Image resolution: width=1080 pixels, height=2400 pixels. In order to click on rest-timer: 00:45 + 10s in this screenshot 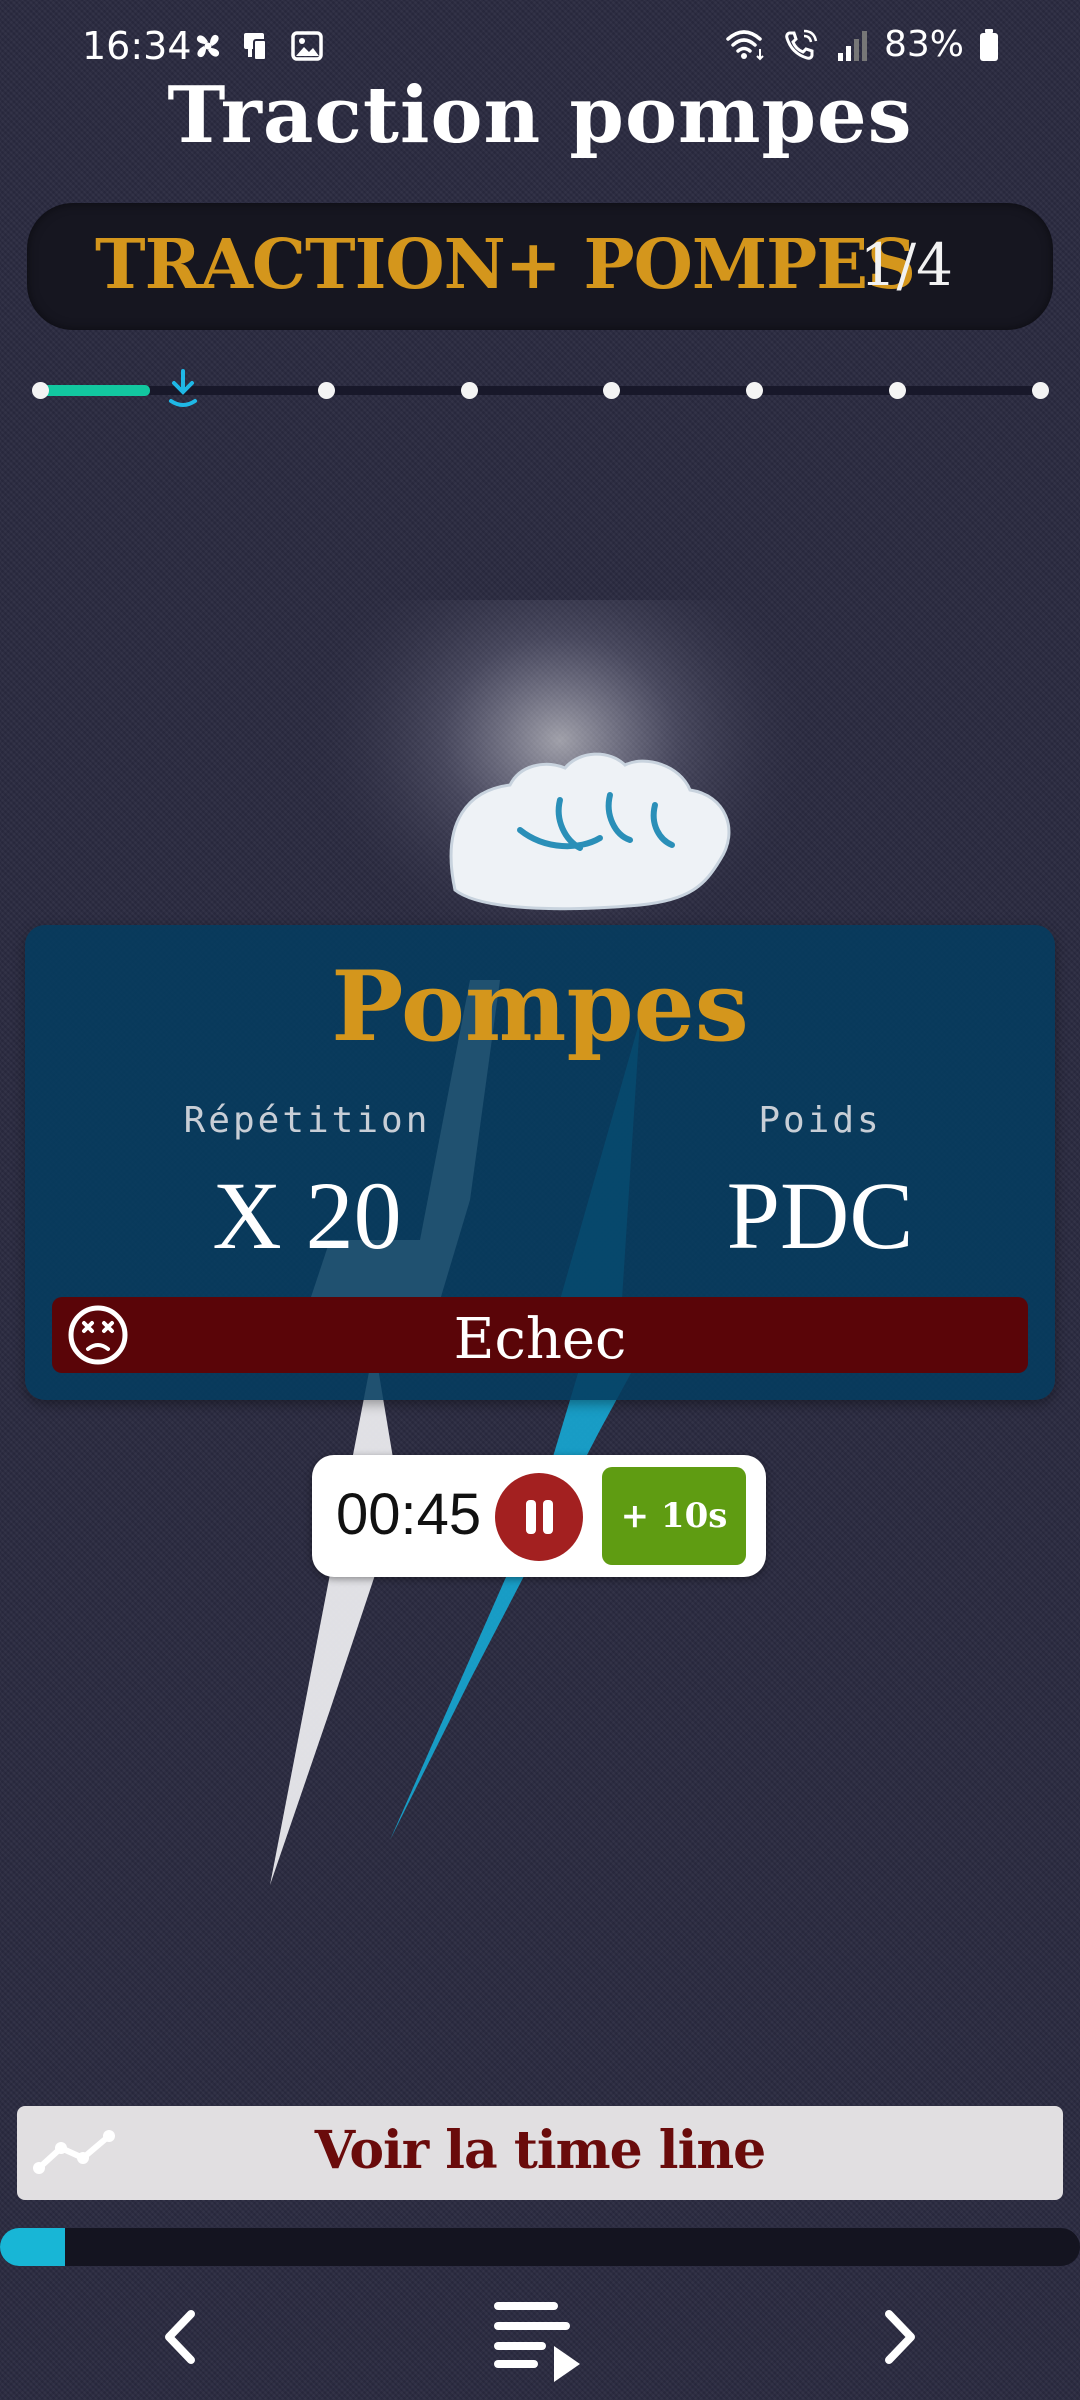, I will do `click(539, 1516)`.